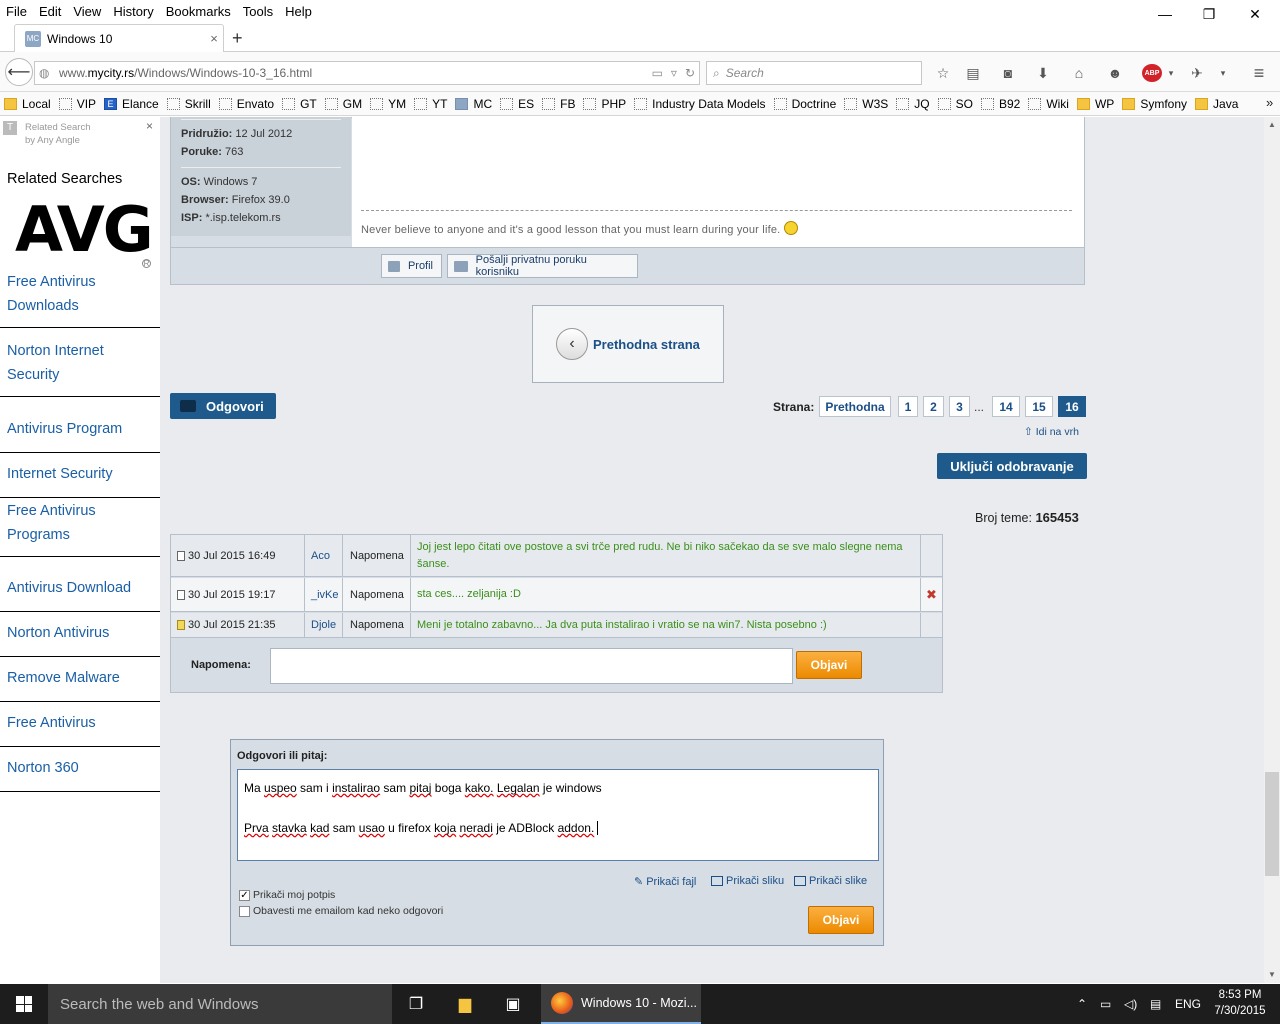 The image size is (1280, 1024). What do you see at coordinates (16, 11) in the screenshot?
I see `menu-file: File` at bounding box center [16, 11].